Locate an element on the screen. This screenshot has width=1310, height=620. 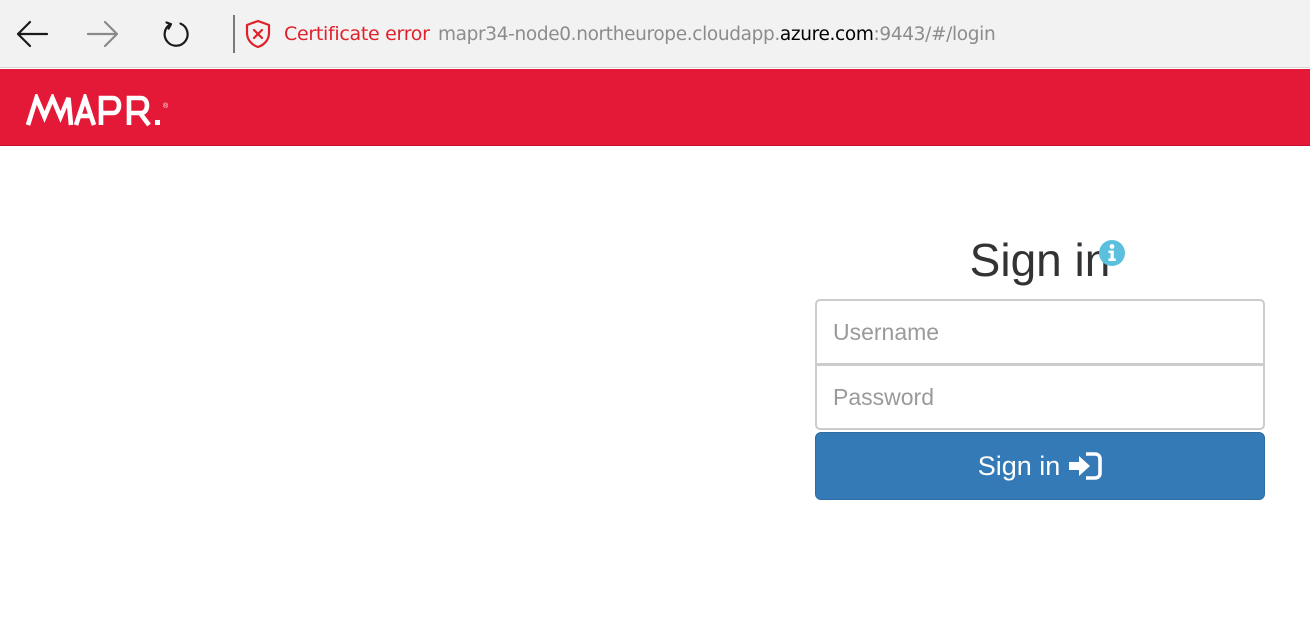
refresh-icon is located at coordinates (176, 34).